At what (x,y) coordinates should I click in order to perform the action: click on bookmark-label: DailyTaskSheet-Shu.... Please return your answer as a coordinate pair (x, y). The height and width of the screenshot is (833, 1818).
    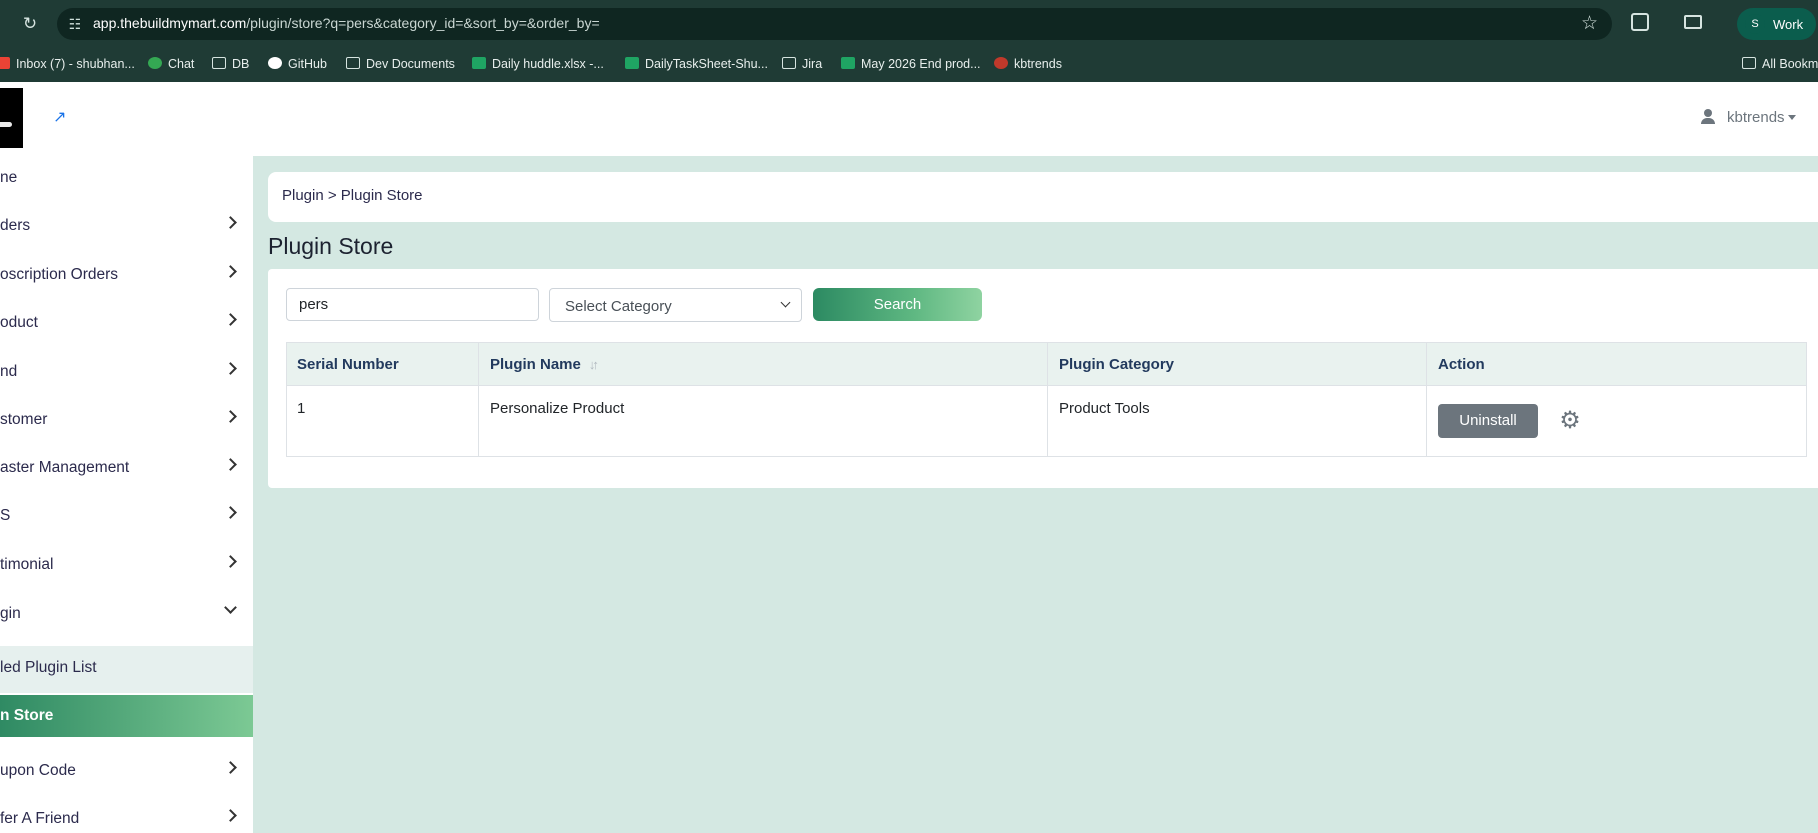
    Looking at the image, I should click on (706, 64).